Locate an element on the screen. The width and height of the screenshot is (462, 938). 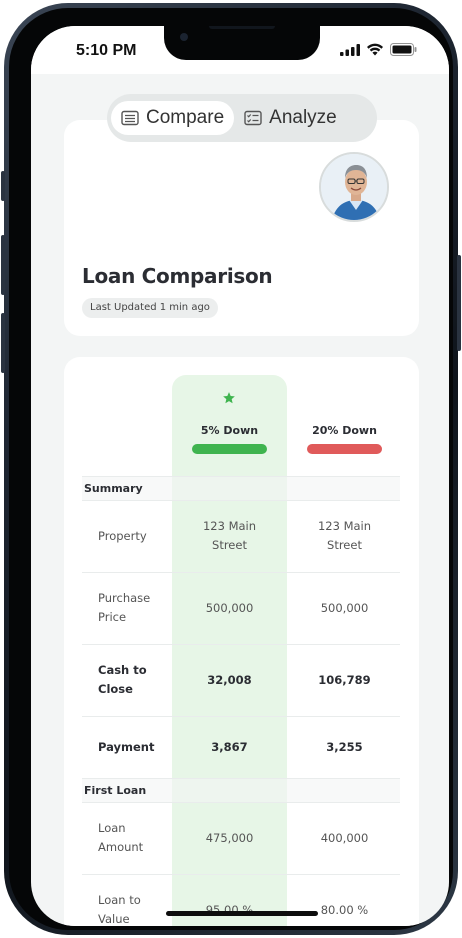
row-label: Purchase Price is located at coordinates (124, 607).